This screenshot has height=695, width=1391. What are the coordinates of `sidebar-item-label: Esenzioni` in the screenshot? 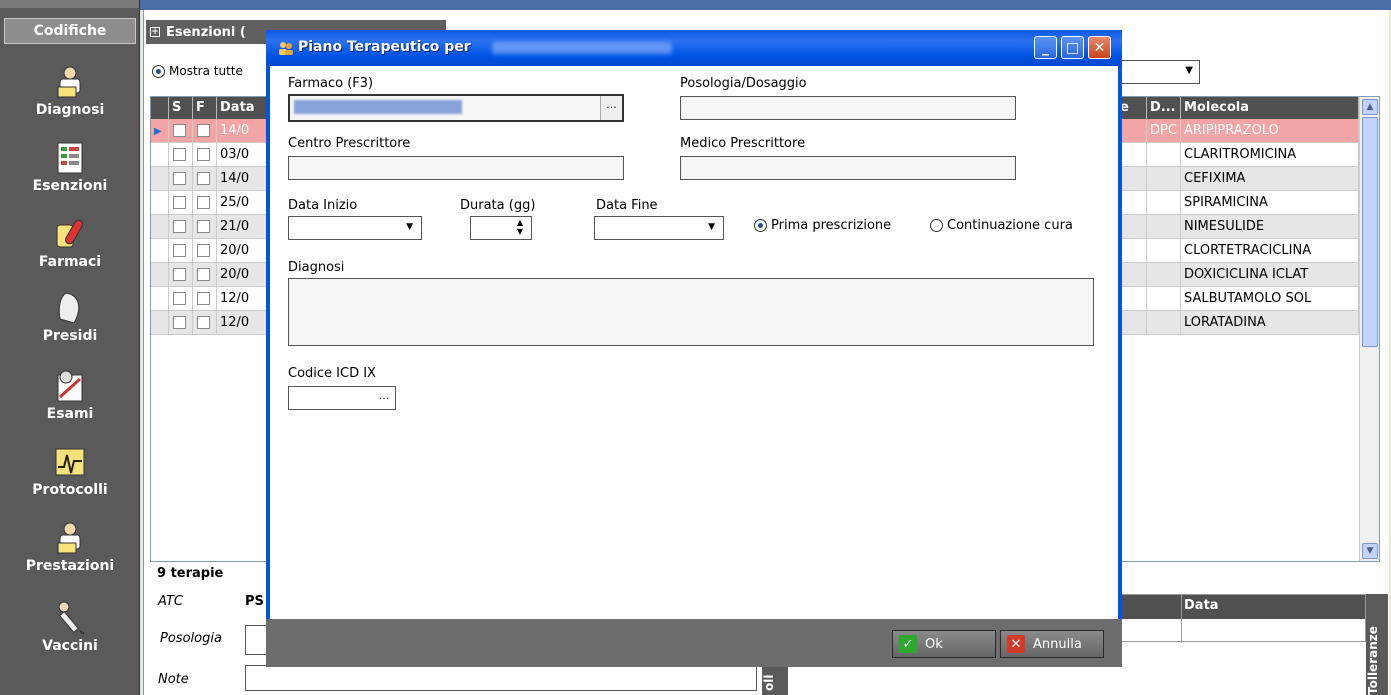 It's located at (70, 186).